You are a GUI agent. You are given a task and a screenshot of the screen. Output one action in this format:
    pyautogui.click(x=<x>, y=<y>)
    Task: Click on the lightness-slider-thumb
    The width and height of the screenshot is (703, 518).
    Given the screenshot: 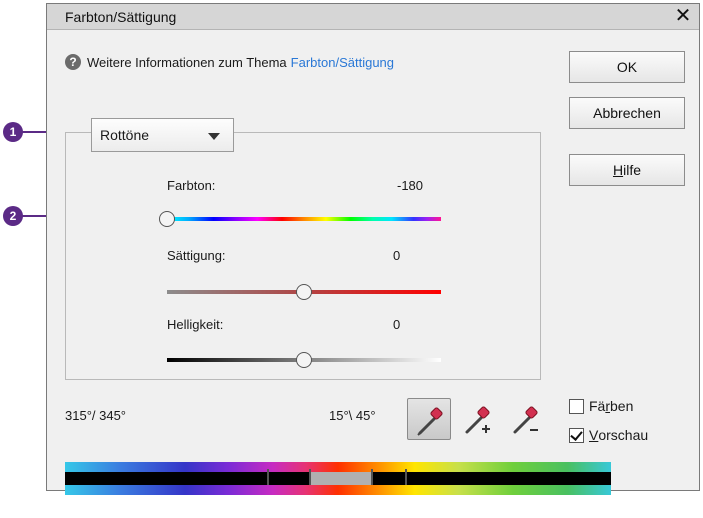 What is the action you would take?
    pyautogui.click(x=304, y=360)
    